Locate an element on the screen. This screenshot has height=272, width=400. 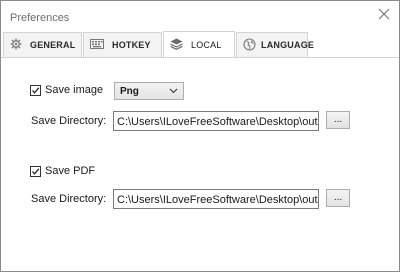
image-format-value: Png is located at coordinates (129, 91).